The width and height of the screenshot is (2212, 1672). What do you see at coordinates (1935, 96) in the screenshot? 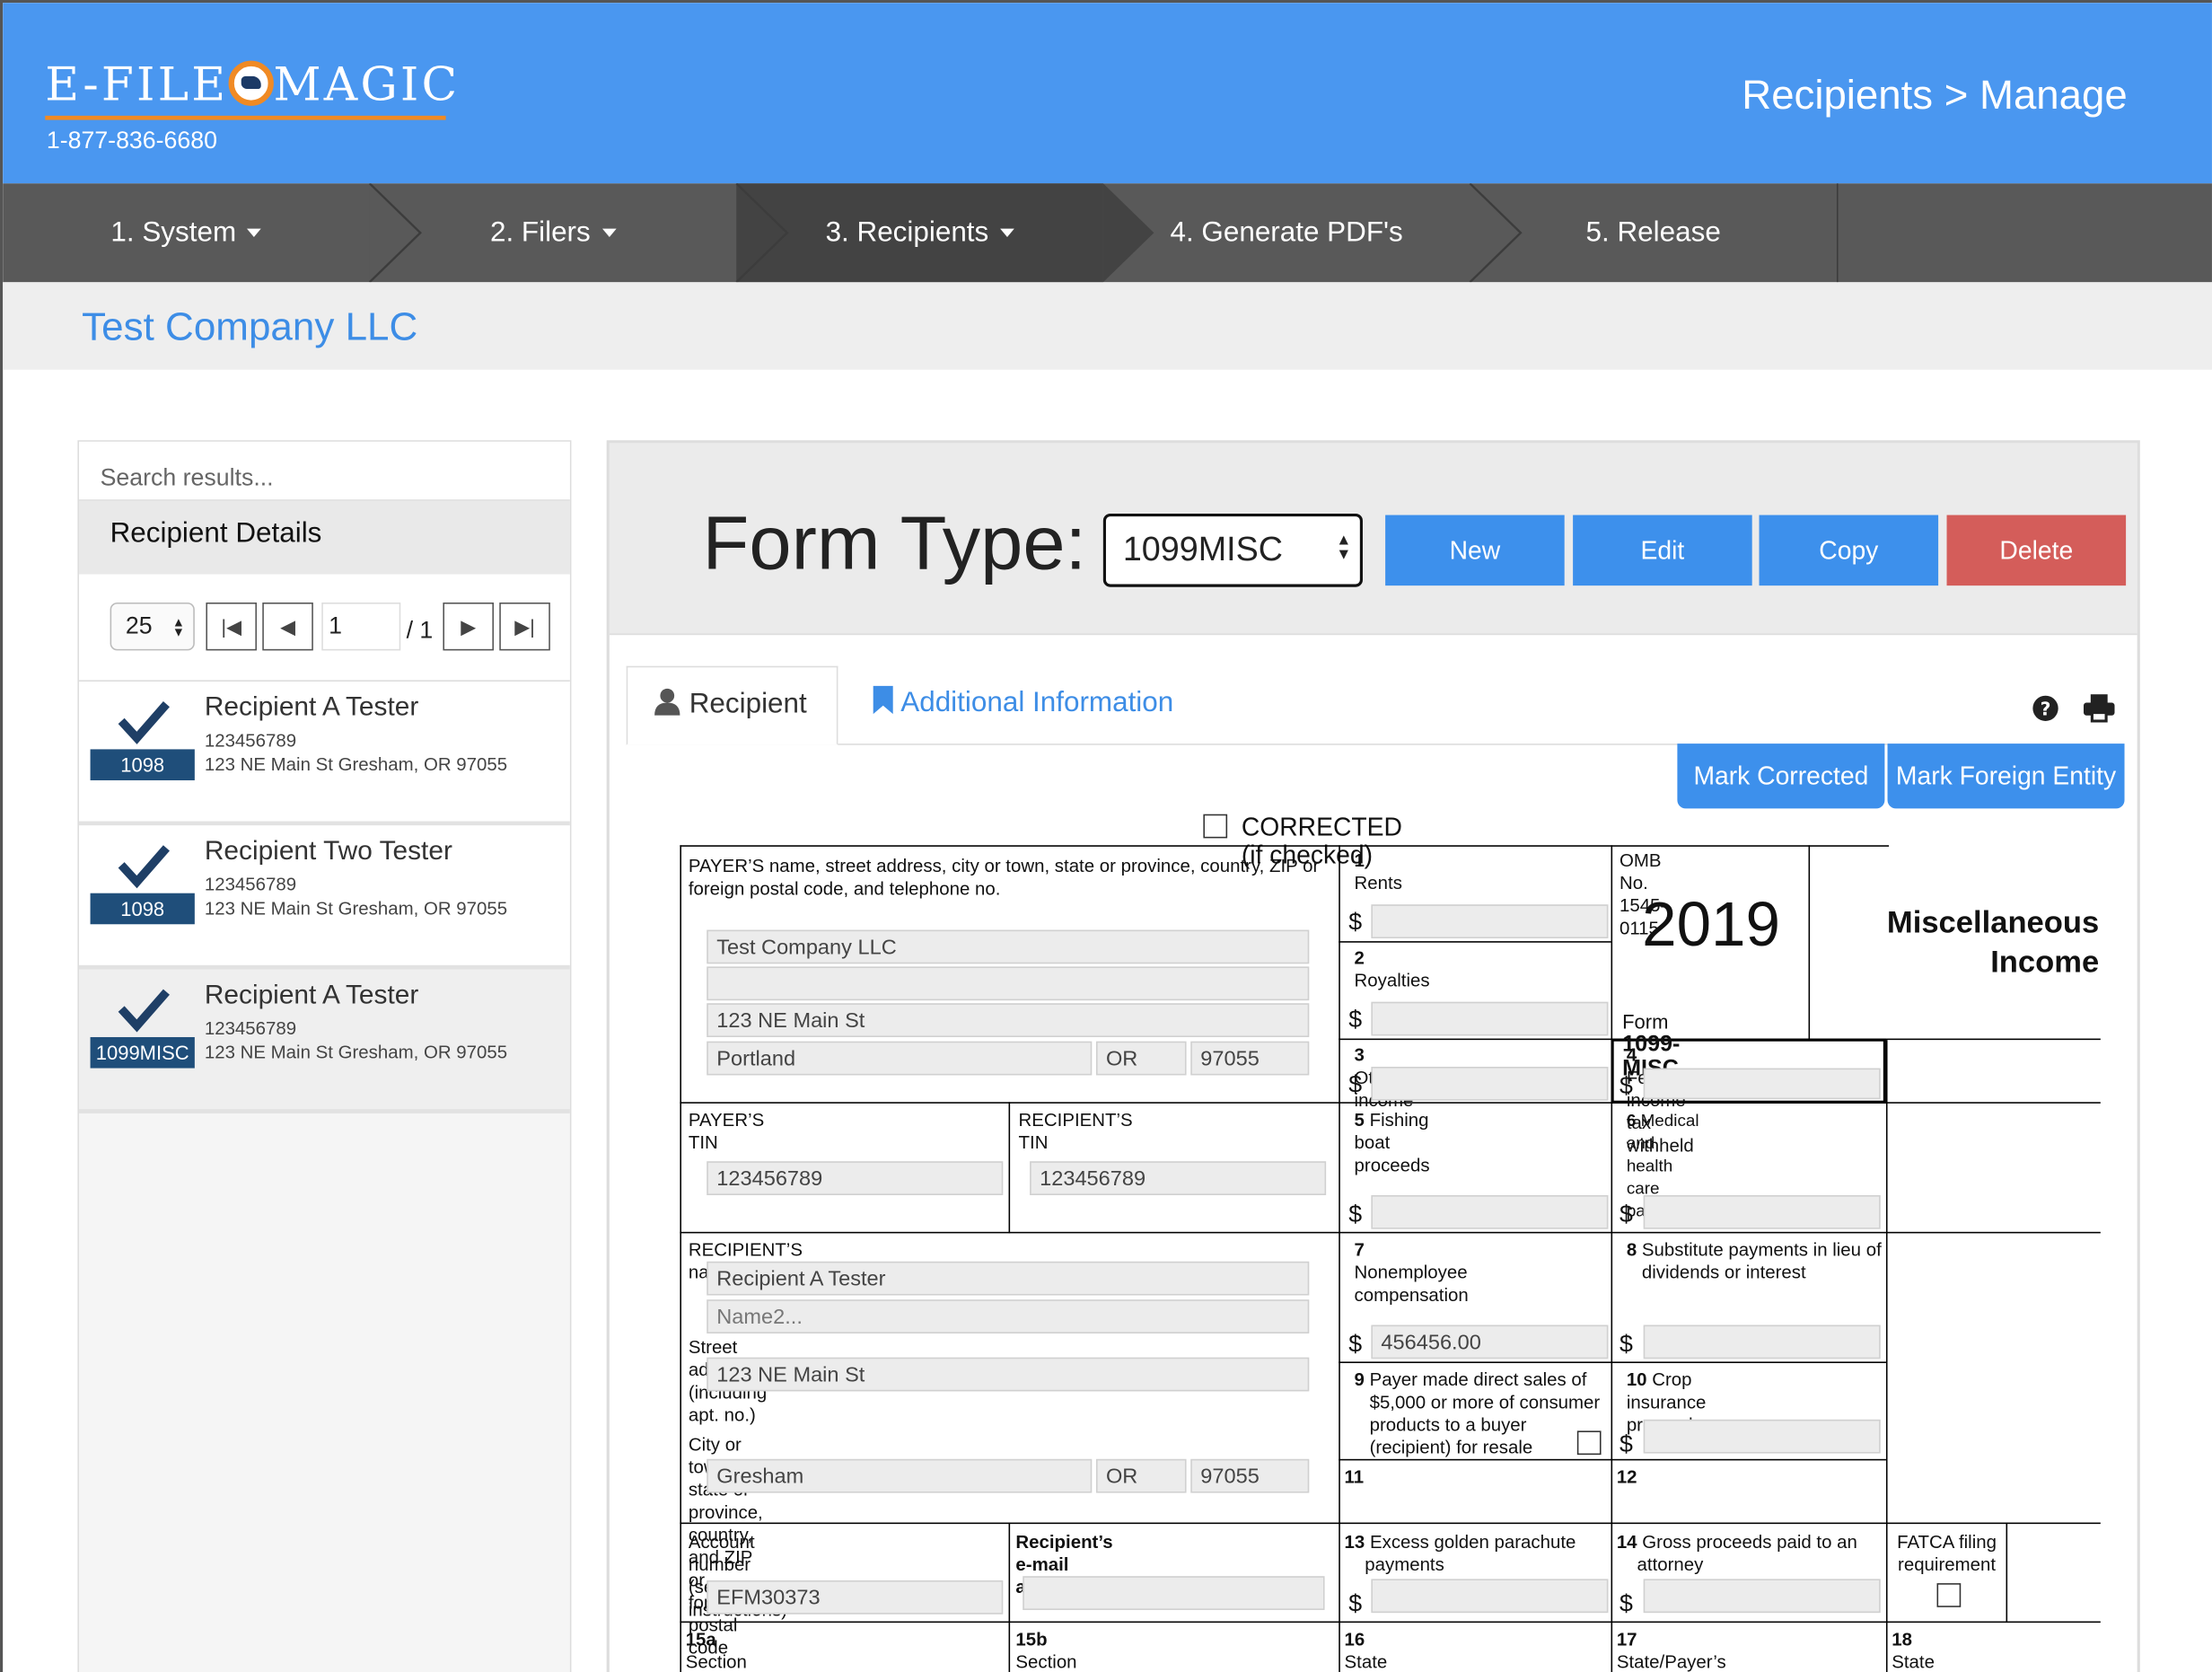
I see `page-title: Recipients > Manage` at bounding box center [1935, 96].